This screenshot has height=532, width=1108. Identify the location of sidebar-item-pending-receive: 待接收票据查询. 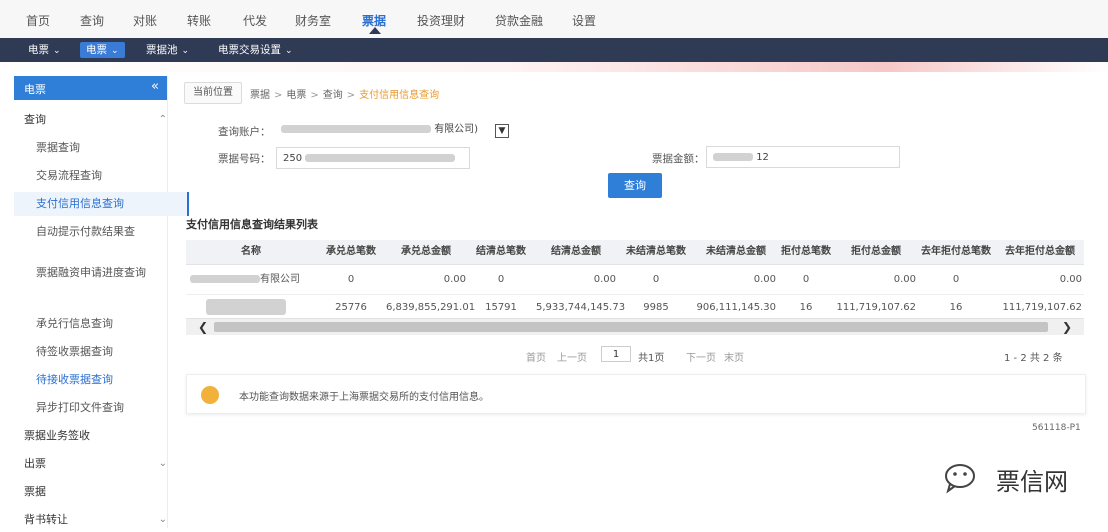
(101, 380).